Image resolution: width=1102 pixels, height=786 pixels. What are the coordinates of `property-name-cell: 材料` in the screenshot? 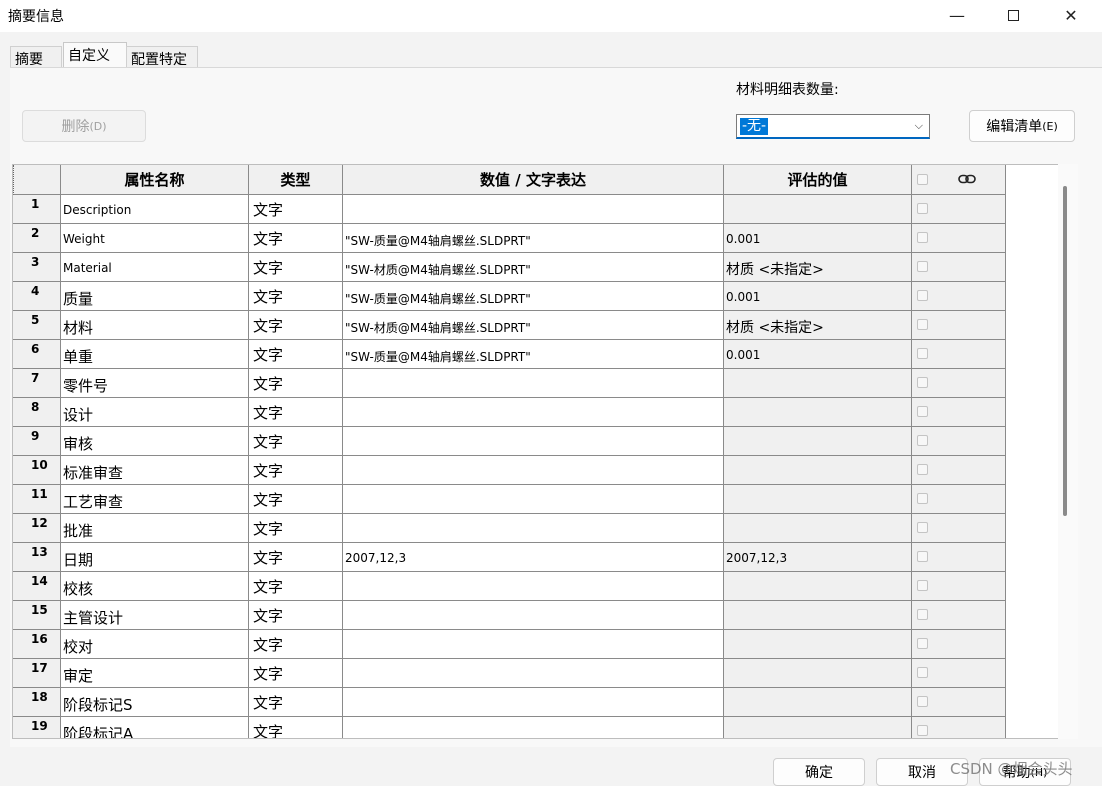 It's located at (155, 325).